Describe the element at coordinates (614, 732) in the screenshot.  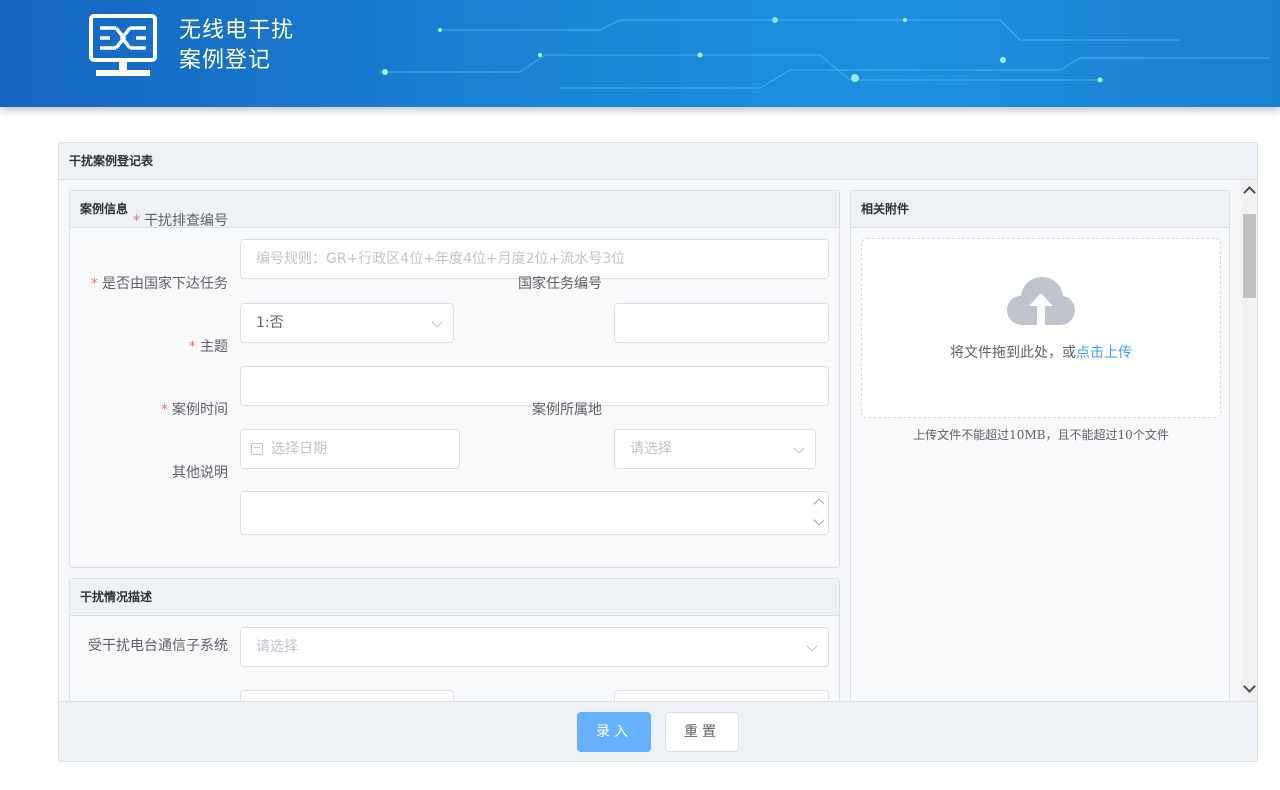
I see `submit-button: 录入` at that location.